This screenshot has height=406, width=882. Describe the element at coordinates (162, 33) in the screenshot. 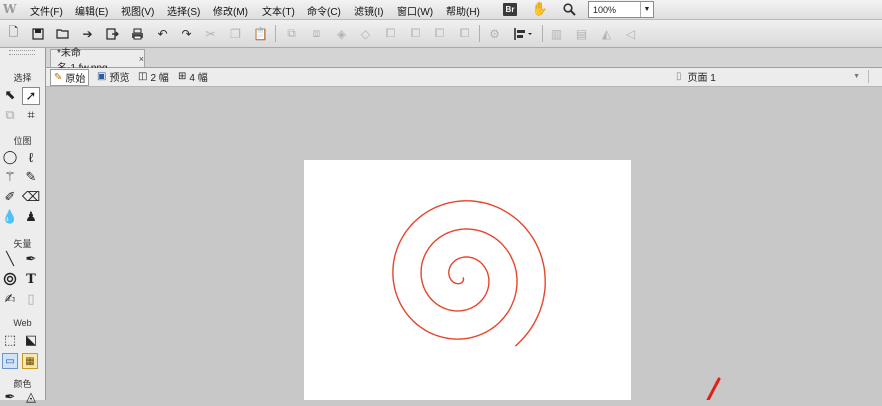

I see `undo-icon: ↶` at that location.